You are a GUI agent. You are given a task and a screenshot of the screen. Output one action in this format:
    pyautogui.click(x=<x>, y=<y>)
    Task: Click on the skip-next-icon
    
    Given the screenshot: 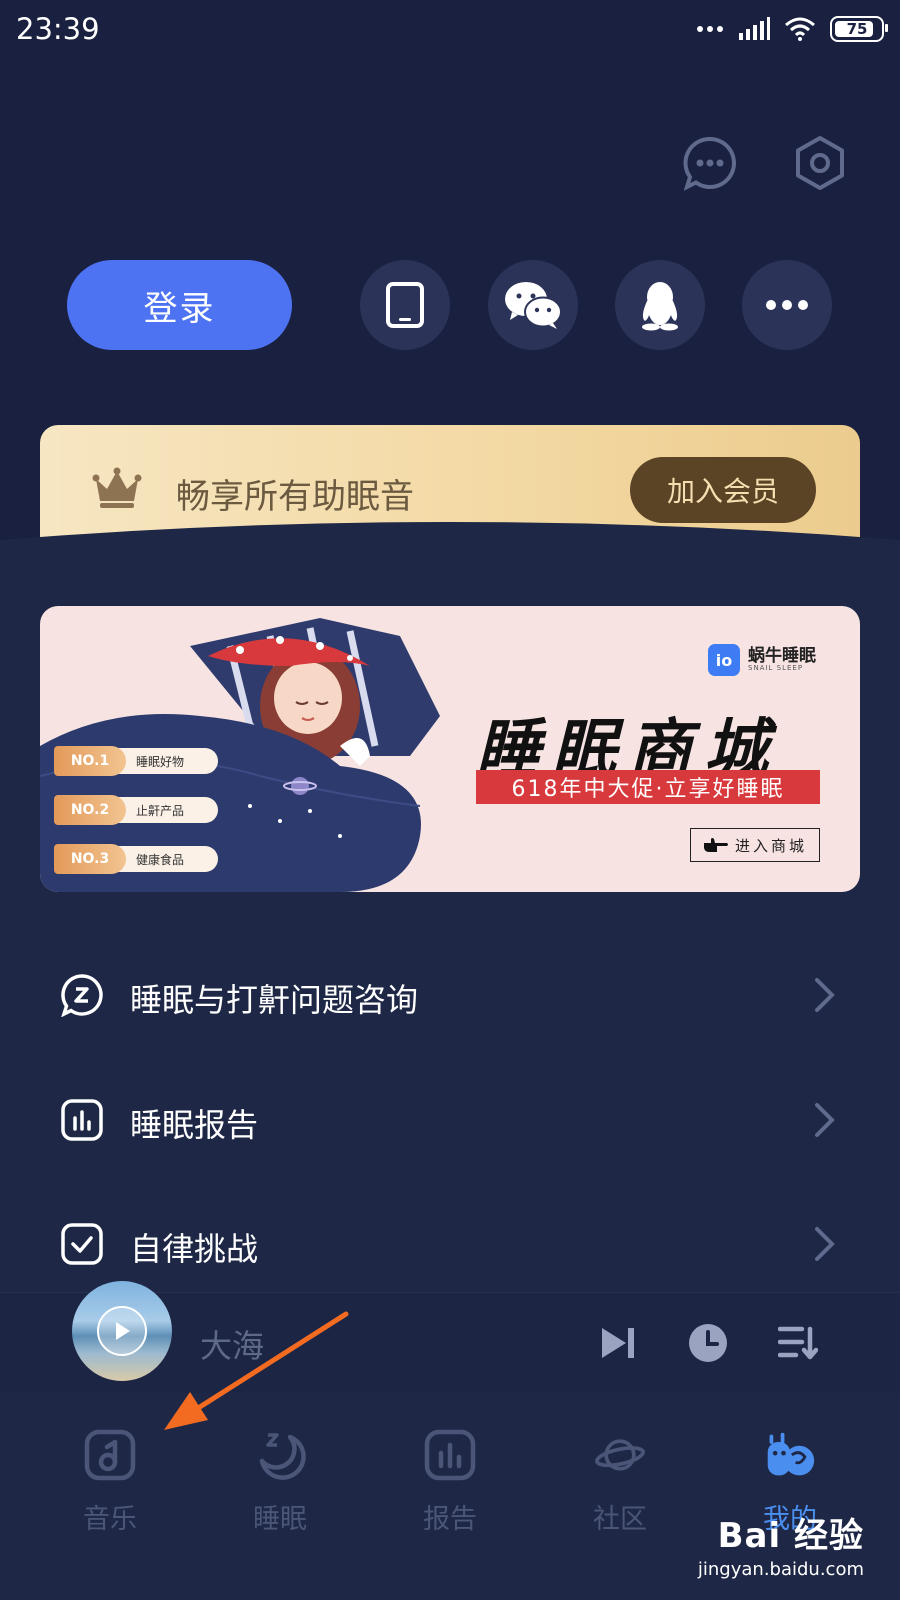 What is the action you would take?
    pyautogui.click(x=618, y=1343)
    